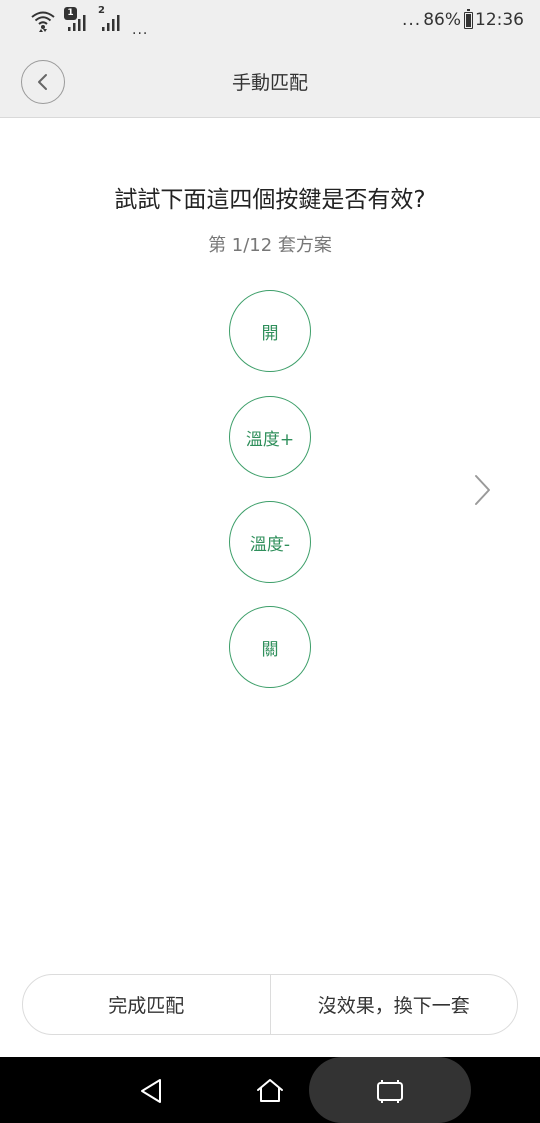  Describe the element at coordinates (270, 331) in the screenshot. I see `key-power-on: 開` at that location.